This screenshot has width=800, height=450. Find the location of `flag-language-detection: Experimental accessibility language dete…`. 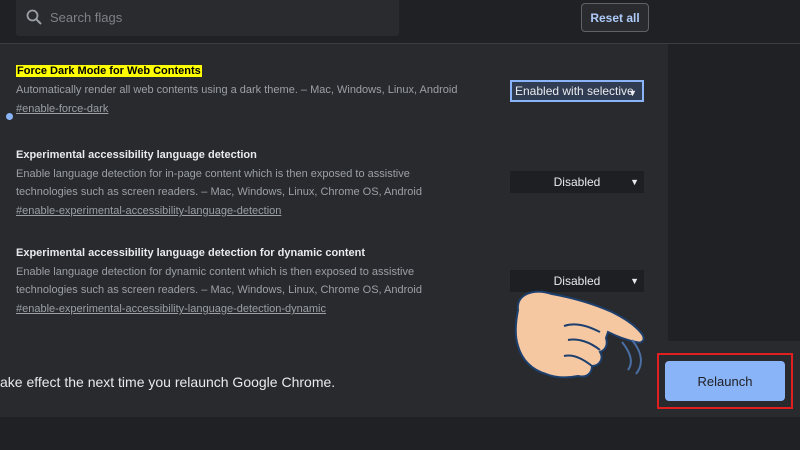

flag-language-detection: Experimental accessibility language dete… is located at coordinates (256, 183).